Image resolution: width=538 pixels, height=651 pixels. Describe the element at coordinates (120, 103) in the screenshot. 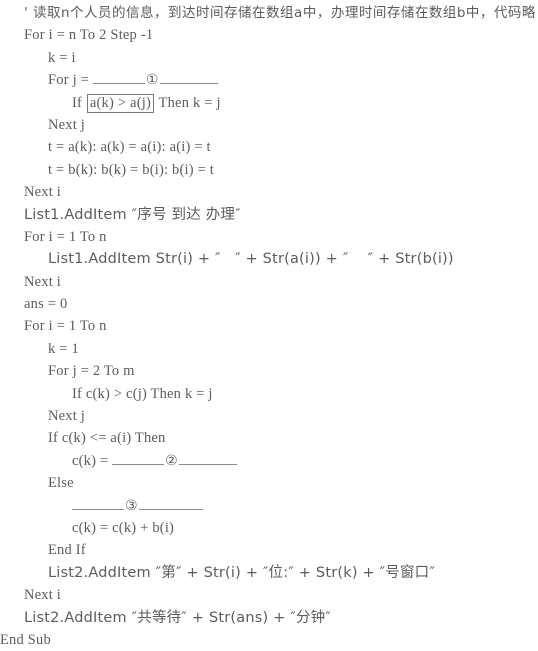

I see `boxed-expression: a(k) > a(j)` at that location.